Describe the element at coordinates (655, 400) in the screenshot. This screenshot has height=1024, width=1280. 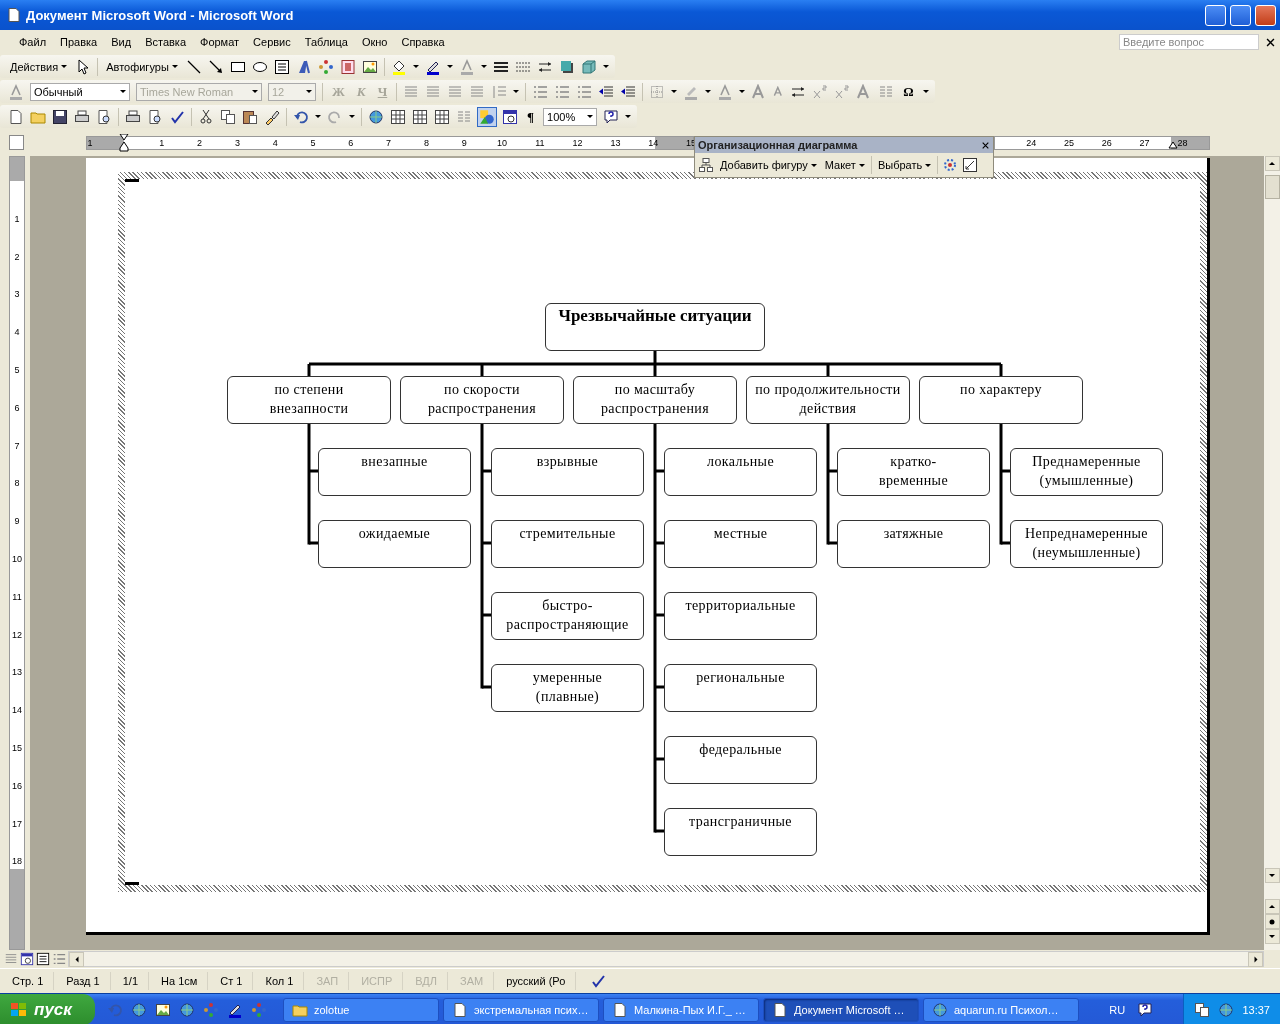
I see `org-chart-node: по масштабу распространения` at that location.